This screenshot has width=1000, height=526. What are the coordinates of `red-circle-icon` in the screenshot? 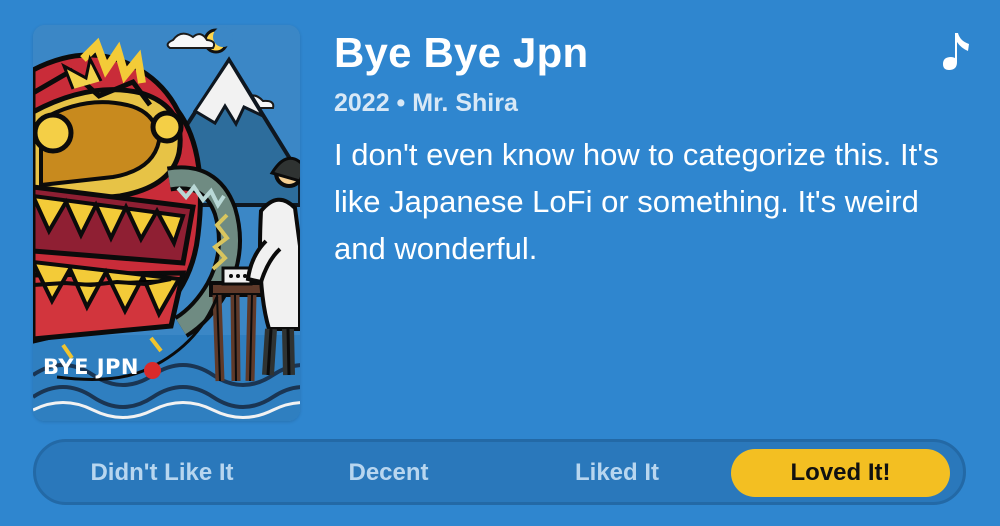 It's located at (152, 370).